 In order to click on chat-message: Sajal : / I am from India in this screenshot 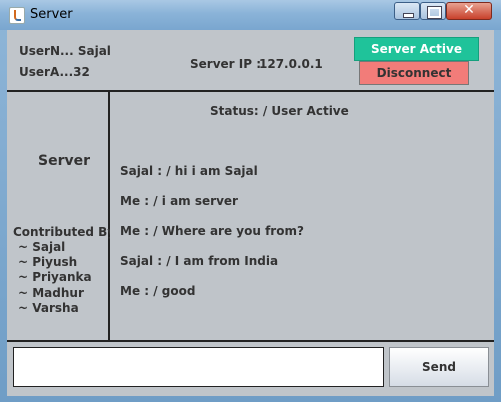, I will do `click(199, 261)`.